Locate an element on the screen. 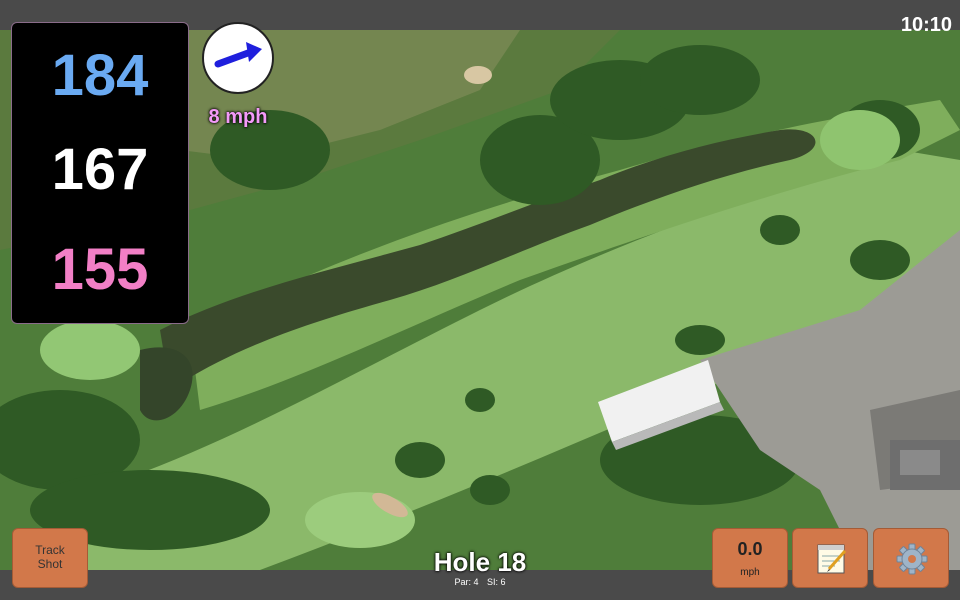  distance-back: 184 is located at coordinates (100, 75).